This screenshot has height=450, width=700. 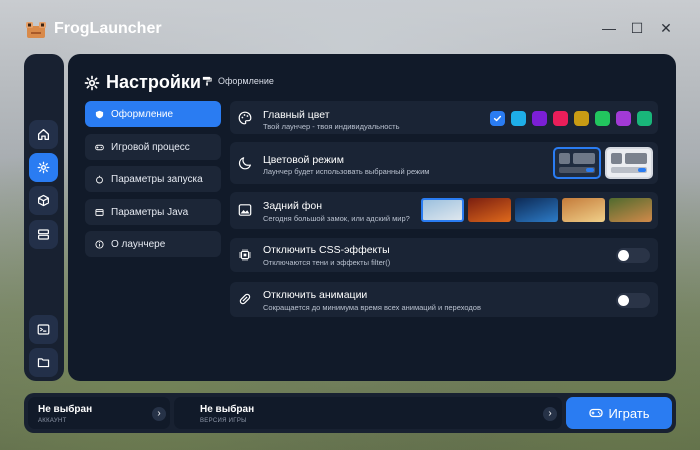 I want to click on breadcrumb-label: Оформление, so click(x=246, y=81).